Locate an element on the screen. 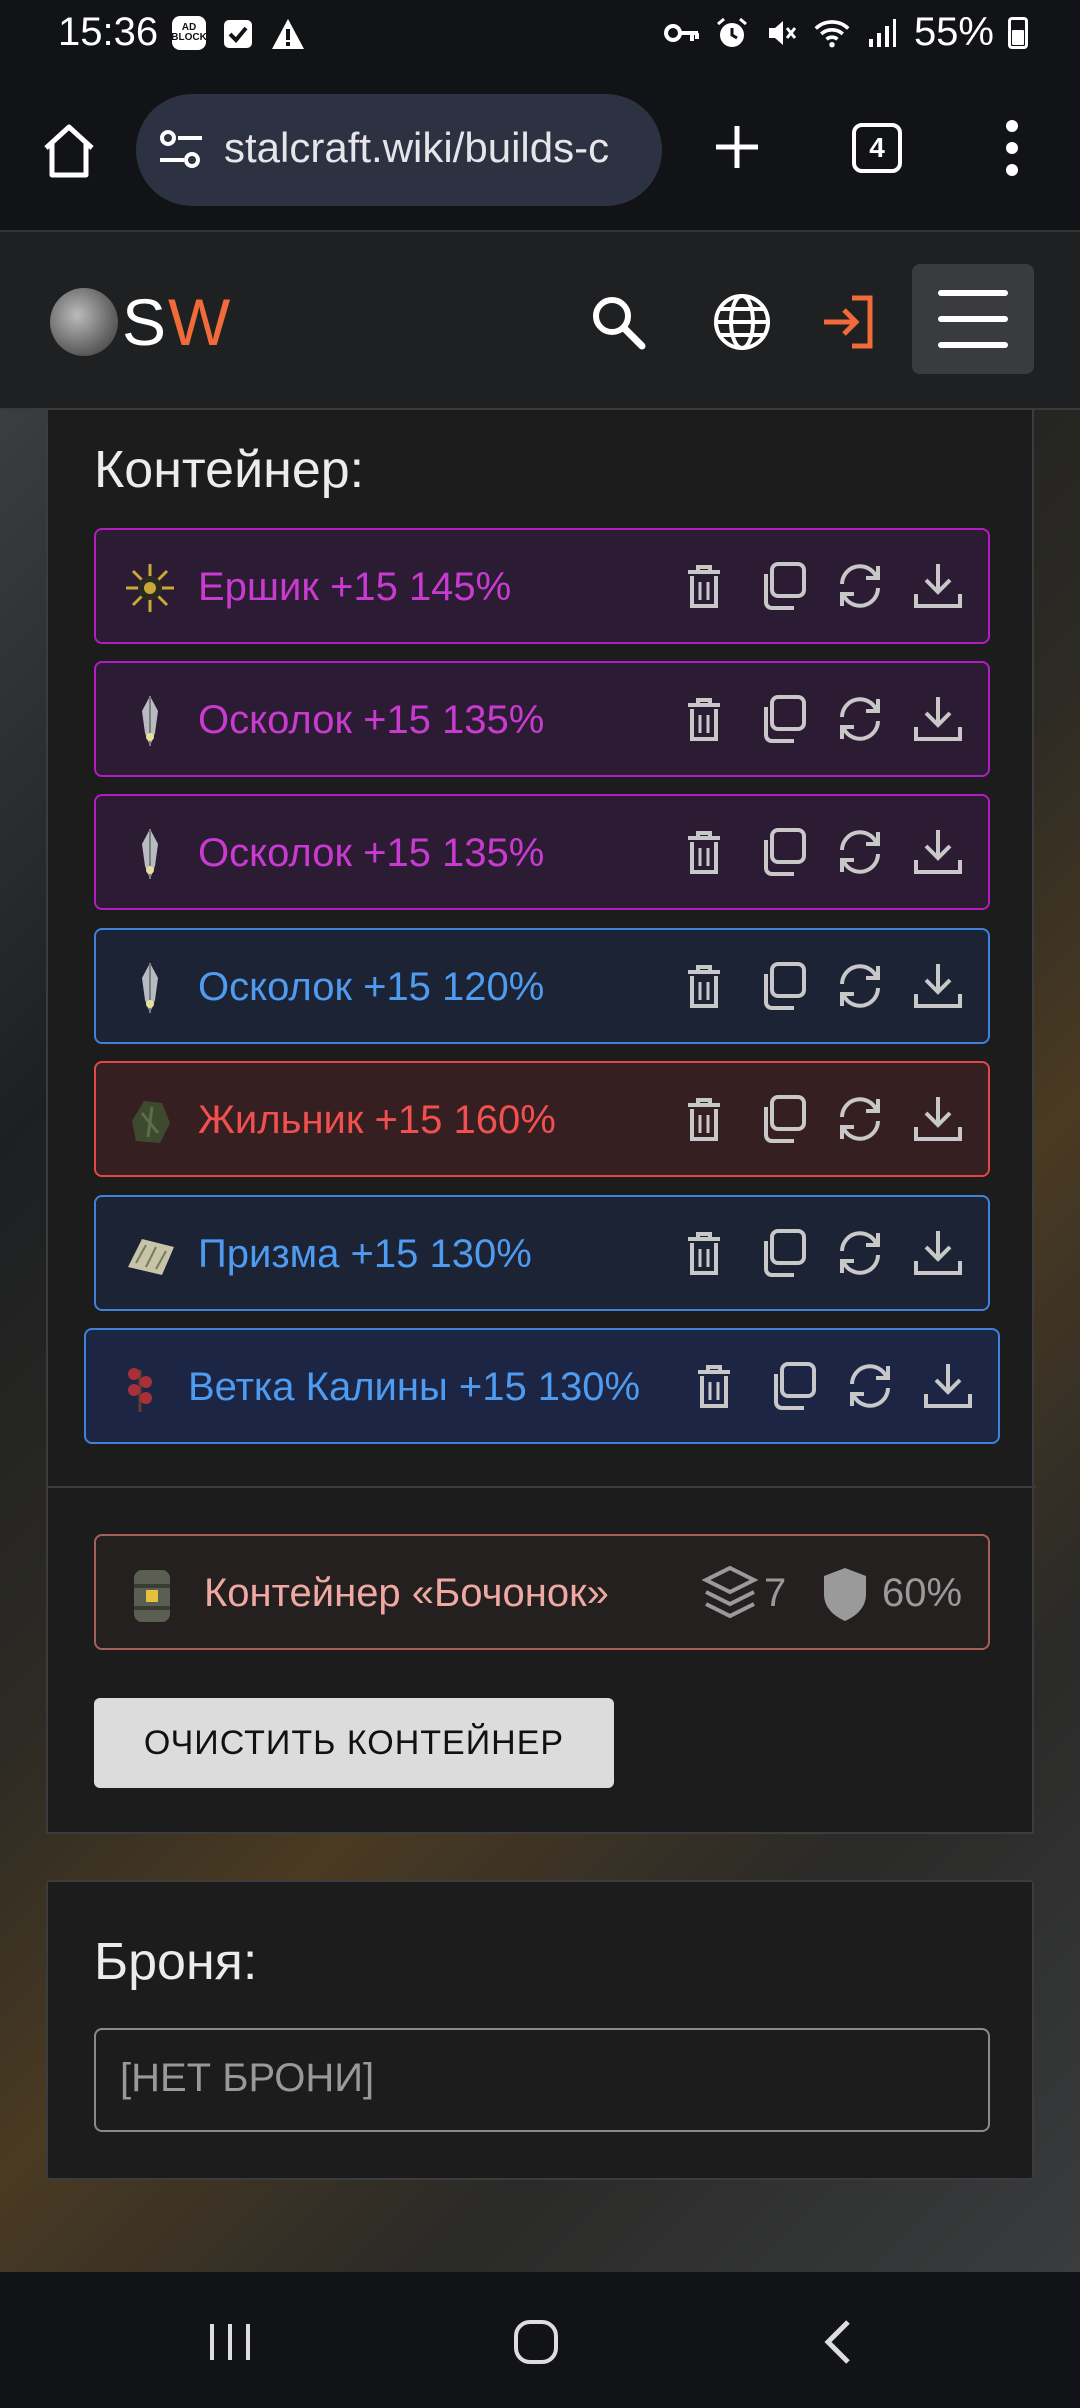 The height and width of the screenshot is (2408, 1080). url-text: stalcraft.wiki/builds-c is located at coordinates (417, 147).